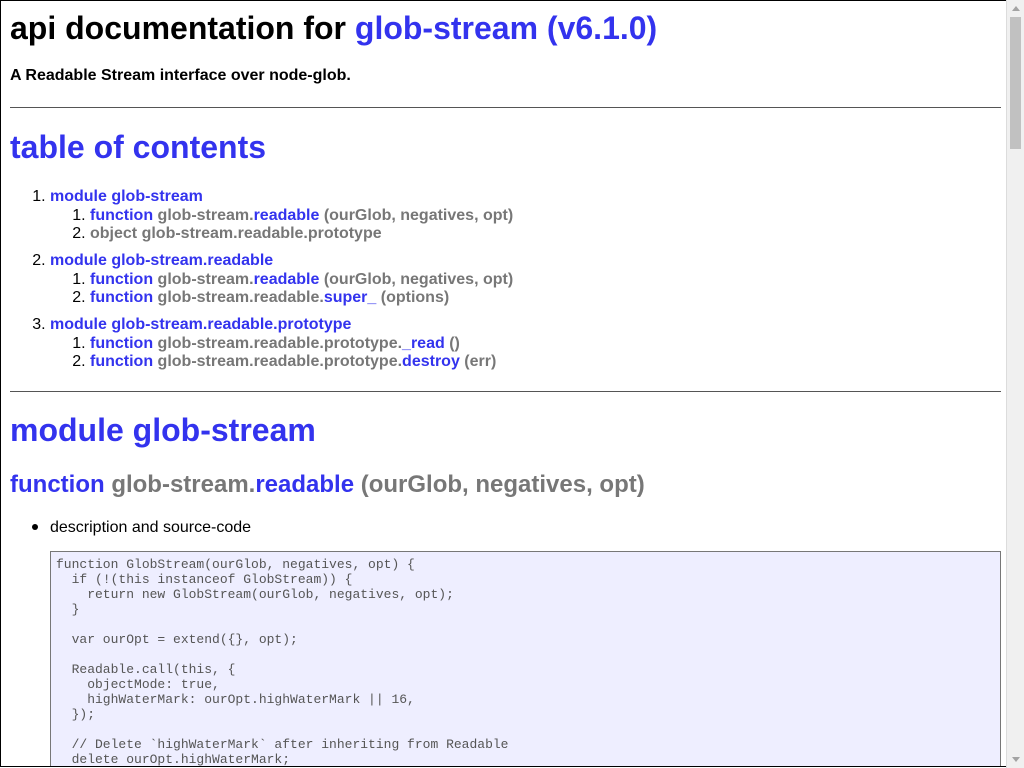 This screenshot has height=768, width=1024. I want to click on arrow-up-icon, so click(1016, 8).